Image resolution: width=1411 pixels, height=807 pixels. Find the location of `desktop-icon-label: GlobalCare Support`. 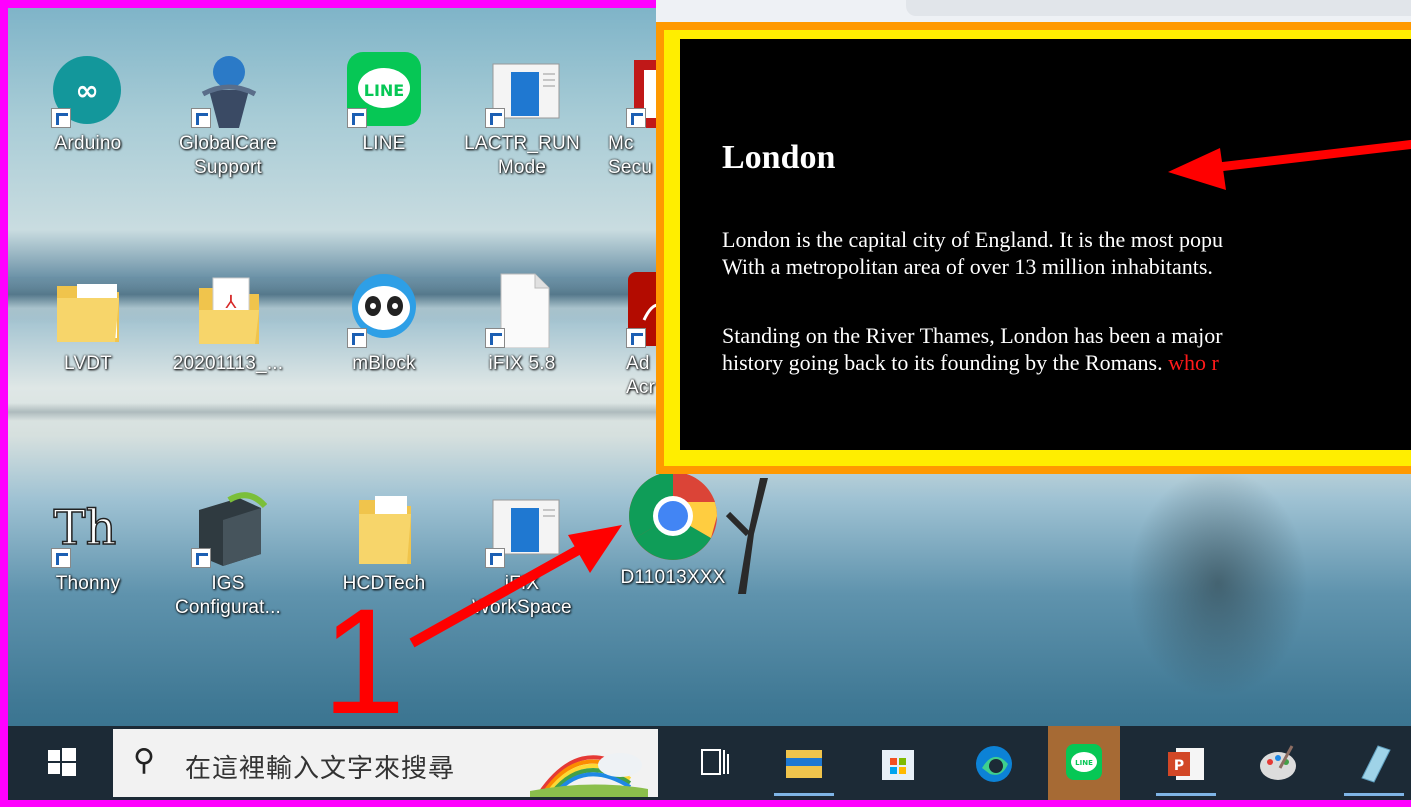

desktop-icon-label: GlobalCare Support is located at coordinates (228, 155).